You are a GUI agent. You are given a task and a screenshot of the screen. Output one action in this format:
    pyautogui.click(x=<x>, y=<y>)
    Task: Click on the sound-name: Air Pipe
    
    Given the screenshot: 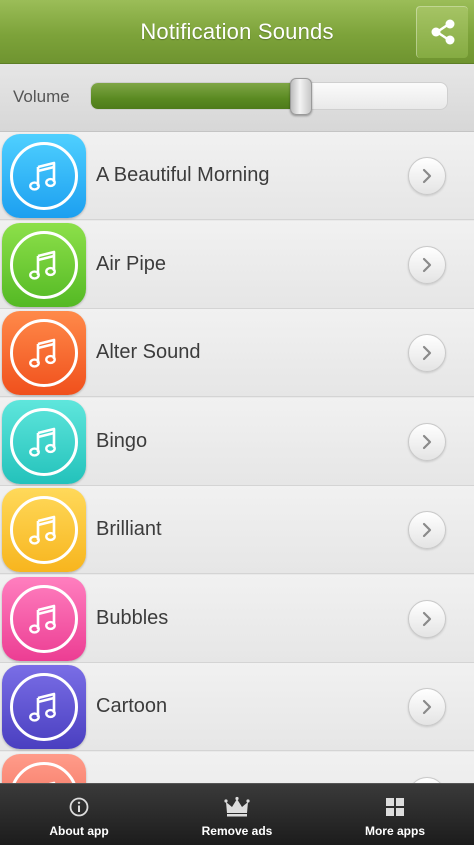 What is the action you would take?
    pyautogui.click(x=131, y=264)
    